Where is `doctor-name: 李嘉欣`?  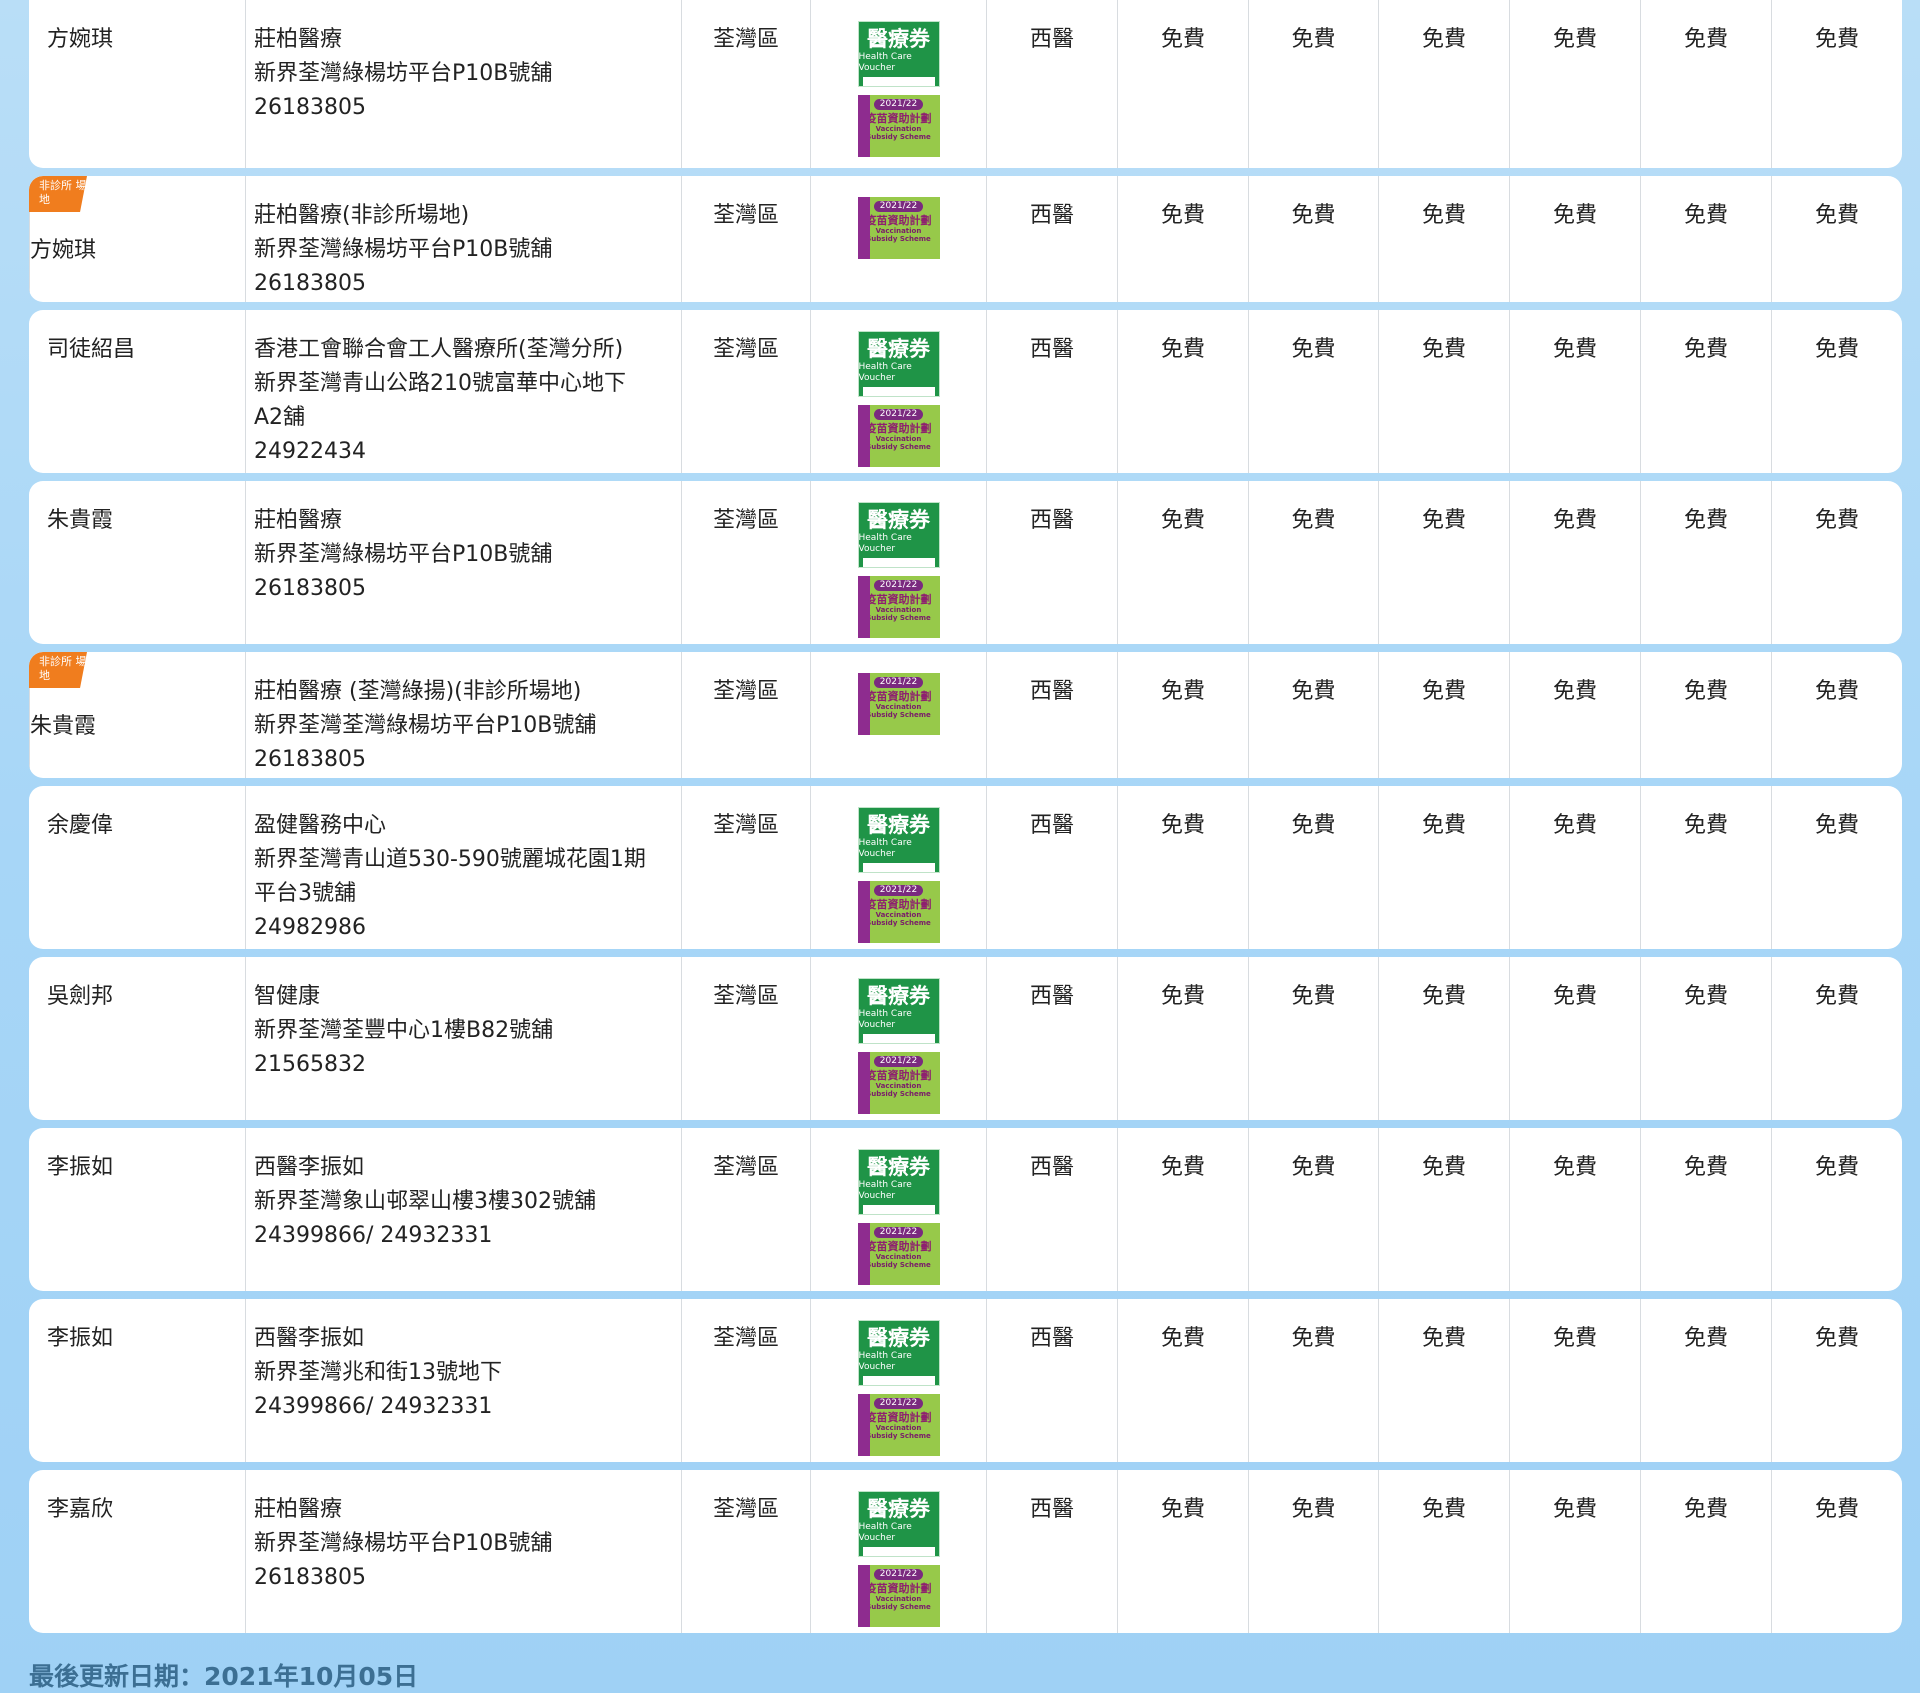
doctor-name: 李嘉欣 is located at coordinates (80, 1509).